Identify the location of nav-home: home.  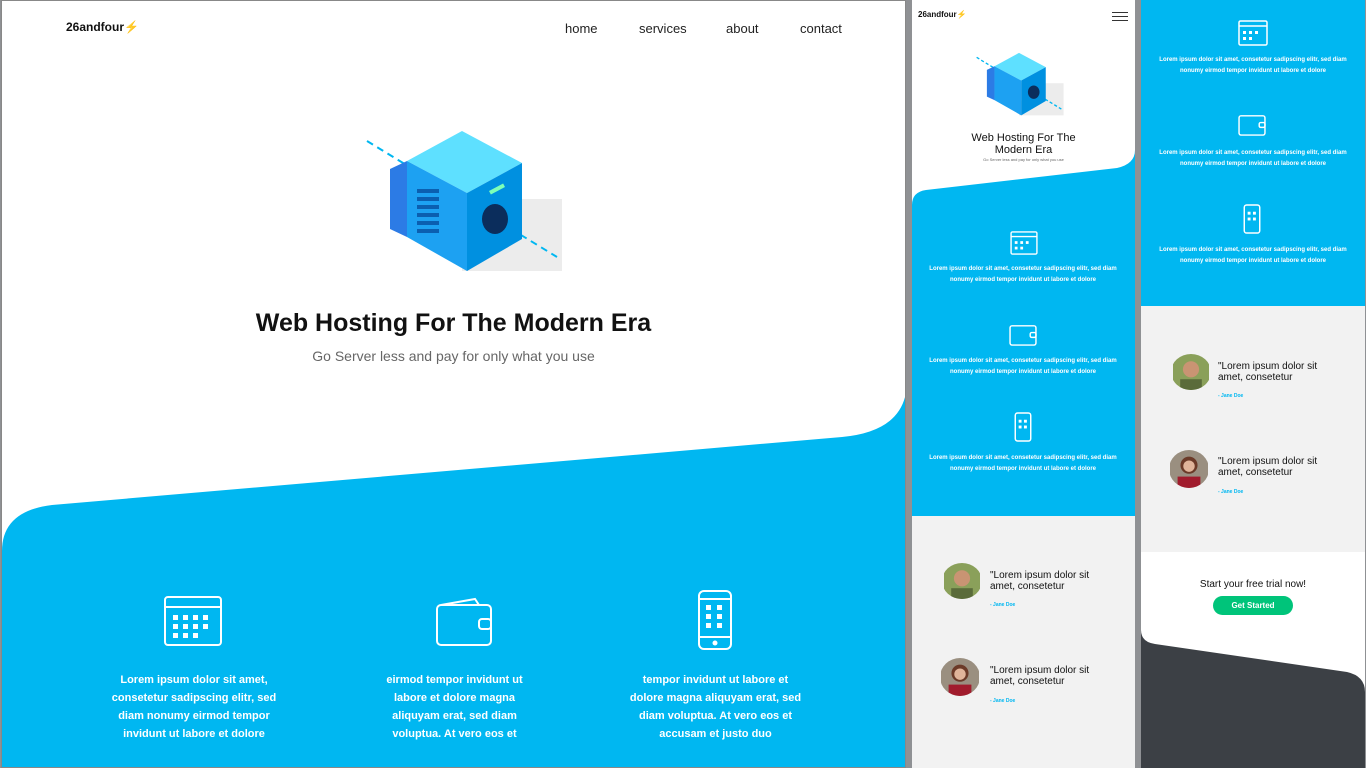
(581, 28).